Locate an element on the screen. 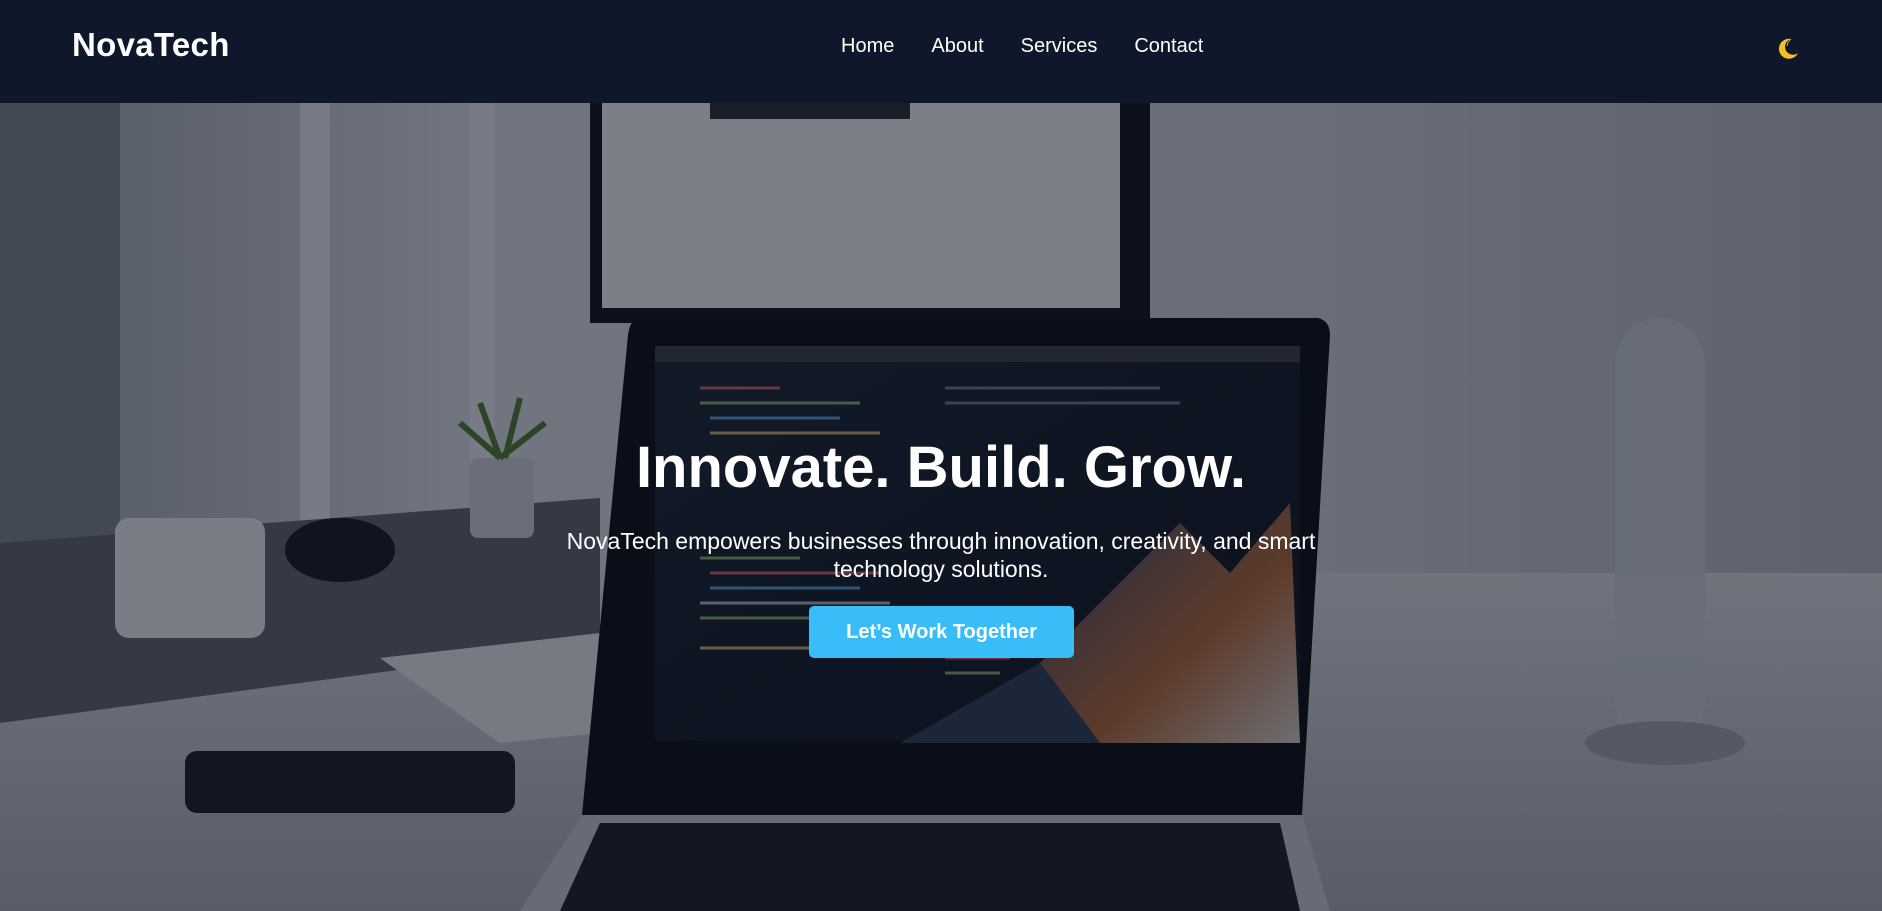 This screenshot has width=1882, height=911. hero-title: Innovate. Build. Grow. is located at coordinates (941, 467).